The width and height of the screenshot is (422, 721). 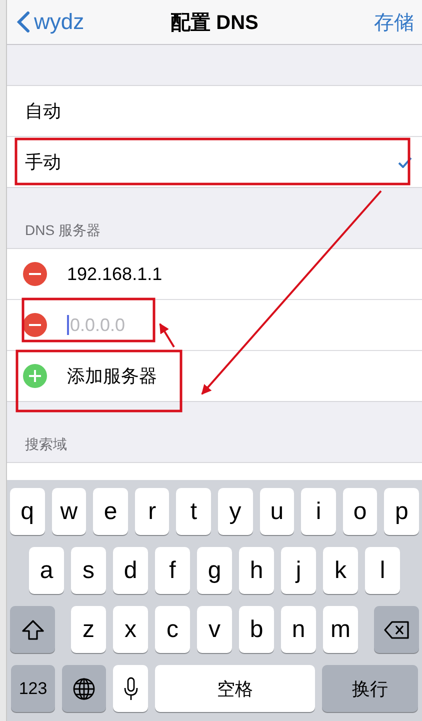 I want to click on key: r, so click(x=152, y=511).